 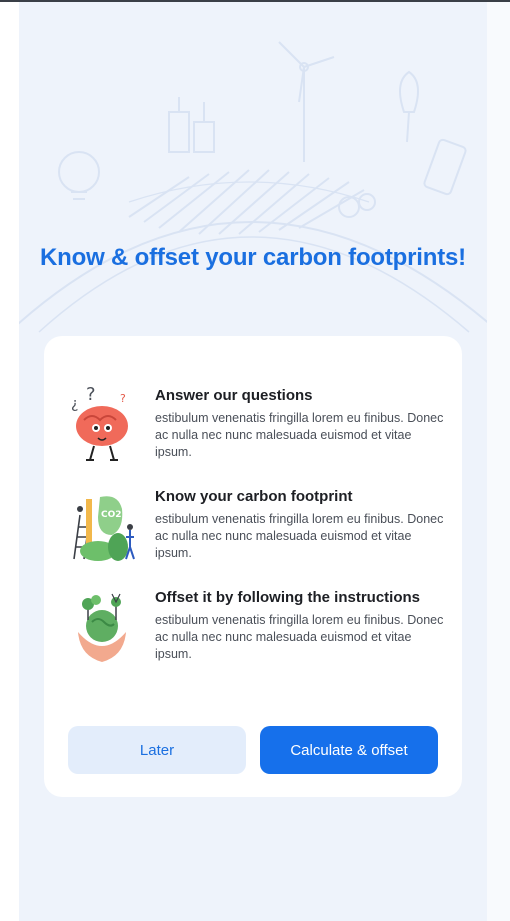 I want to click on later-button: Later, so click(x=157, y=750).